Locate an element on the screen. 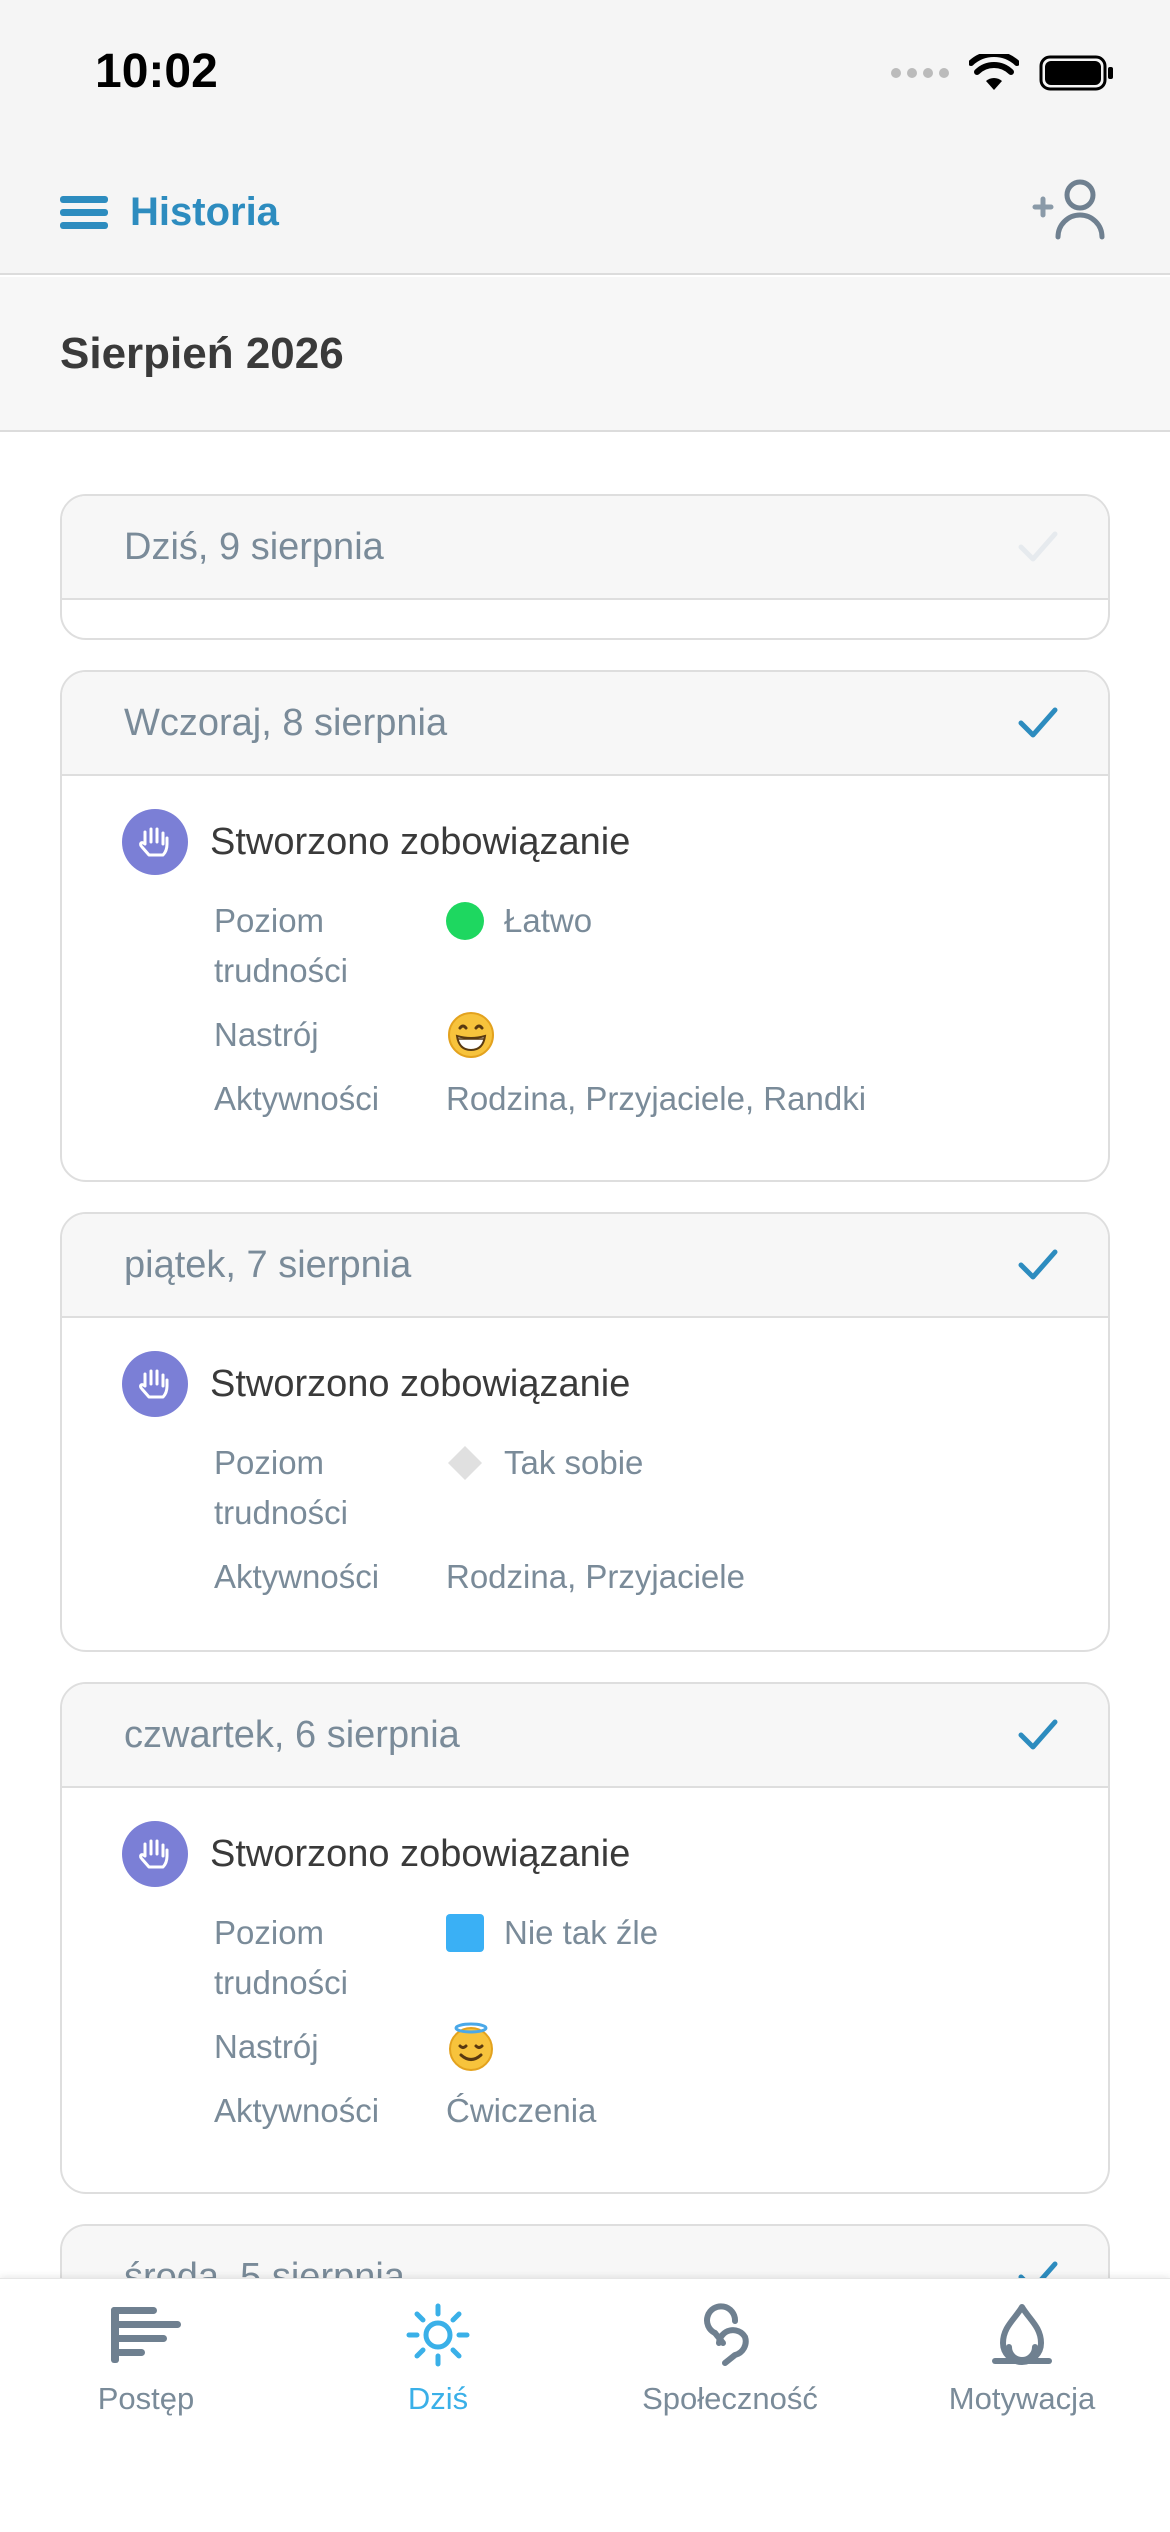 The height and width of the screenshot is (2532, 1170). add-friend-button is located at coordinates (1070, 210).